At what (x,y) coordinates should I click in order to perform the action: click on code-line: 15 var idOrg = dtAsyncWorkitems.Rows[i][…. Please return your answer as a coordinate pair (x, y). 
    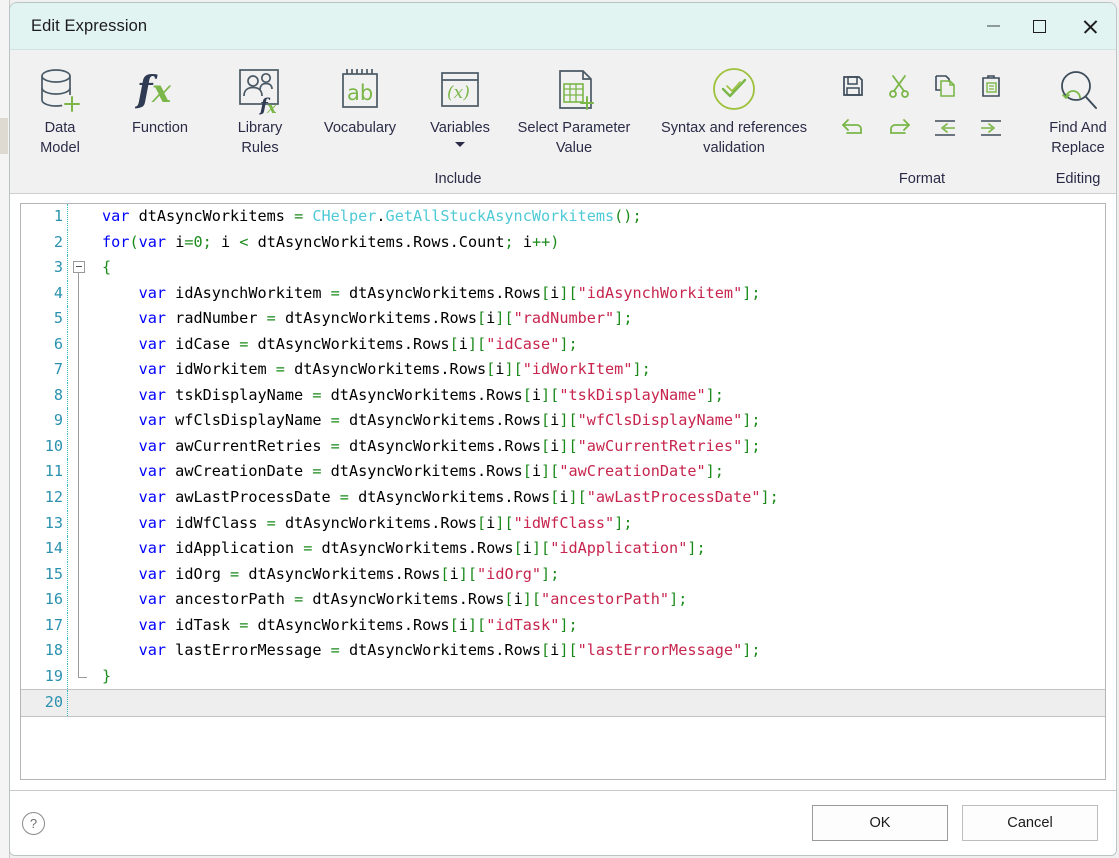
    Looking at the image, I should click on (563, 574).